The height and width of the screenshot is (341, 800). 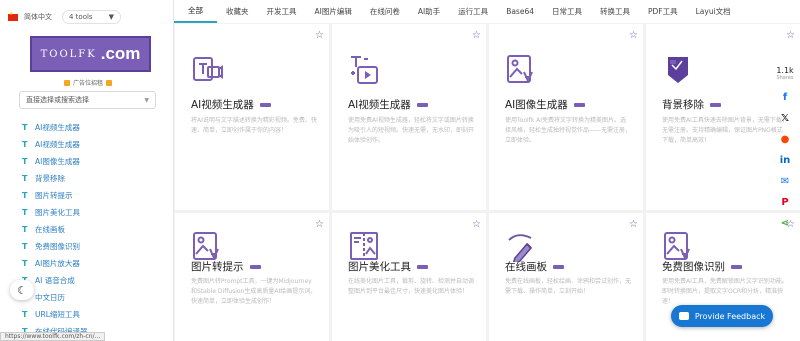 What do you see at coordinates (785, 223) in the screenshot?
I see `share-icon: ⋖` at bounding box center [785, 223].